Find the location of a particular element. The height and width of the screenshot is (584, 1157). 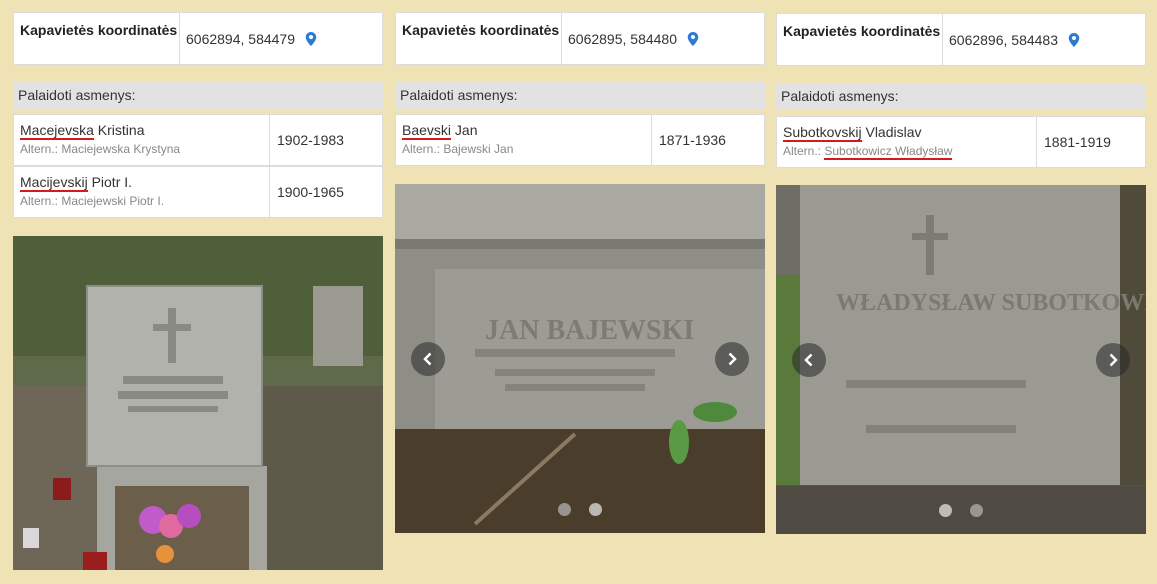

coordinates-value: 6062895, 584480 is located at coordinates (663, 38).